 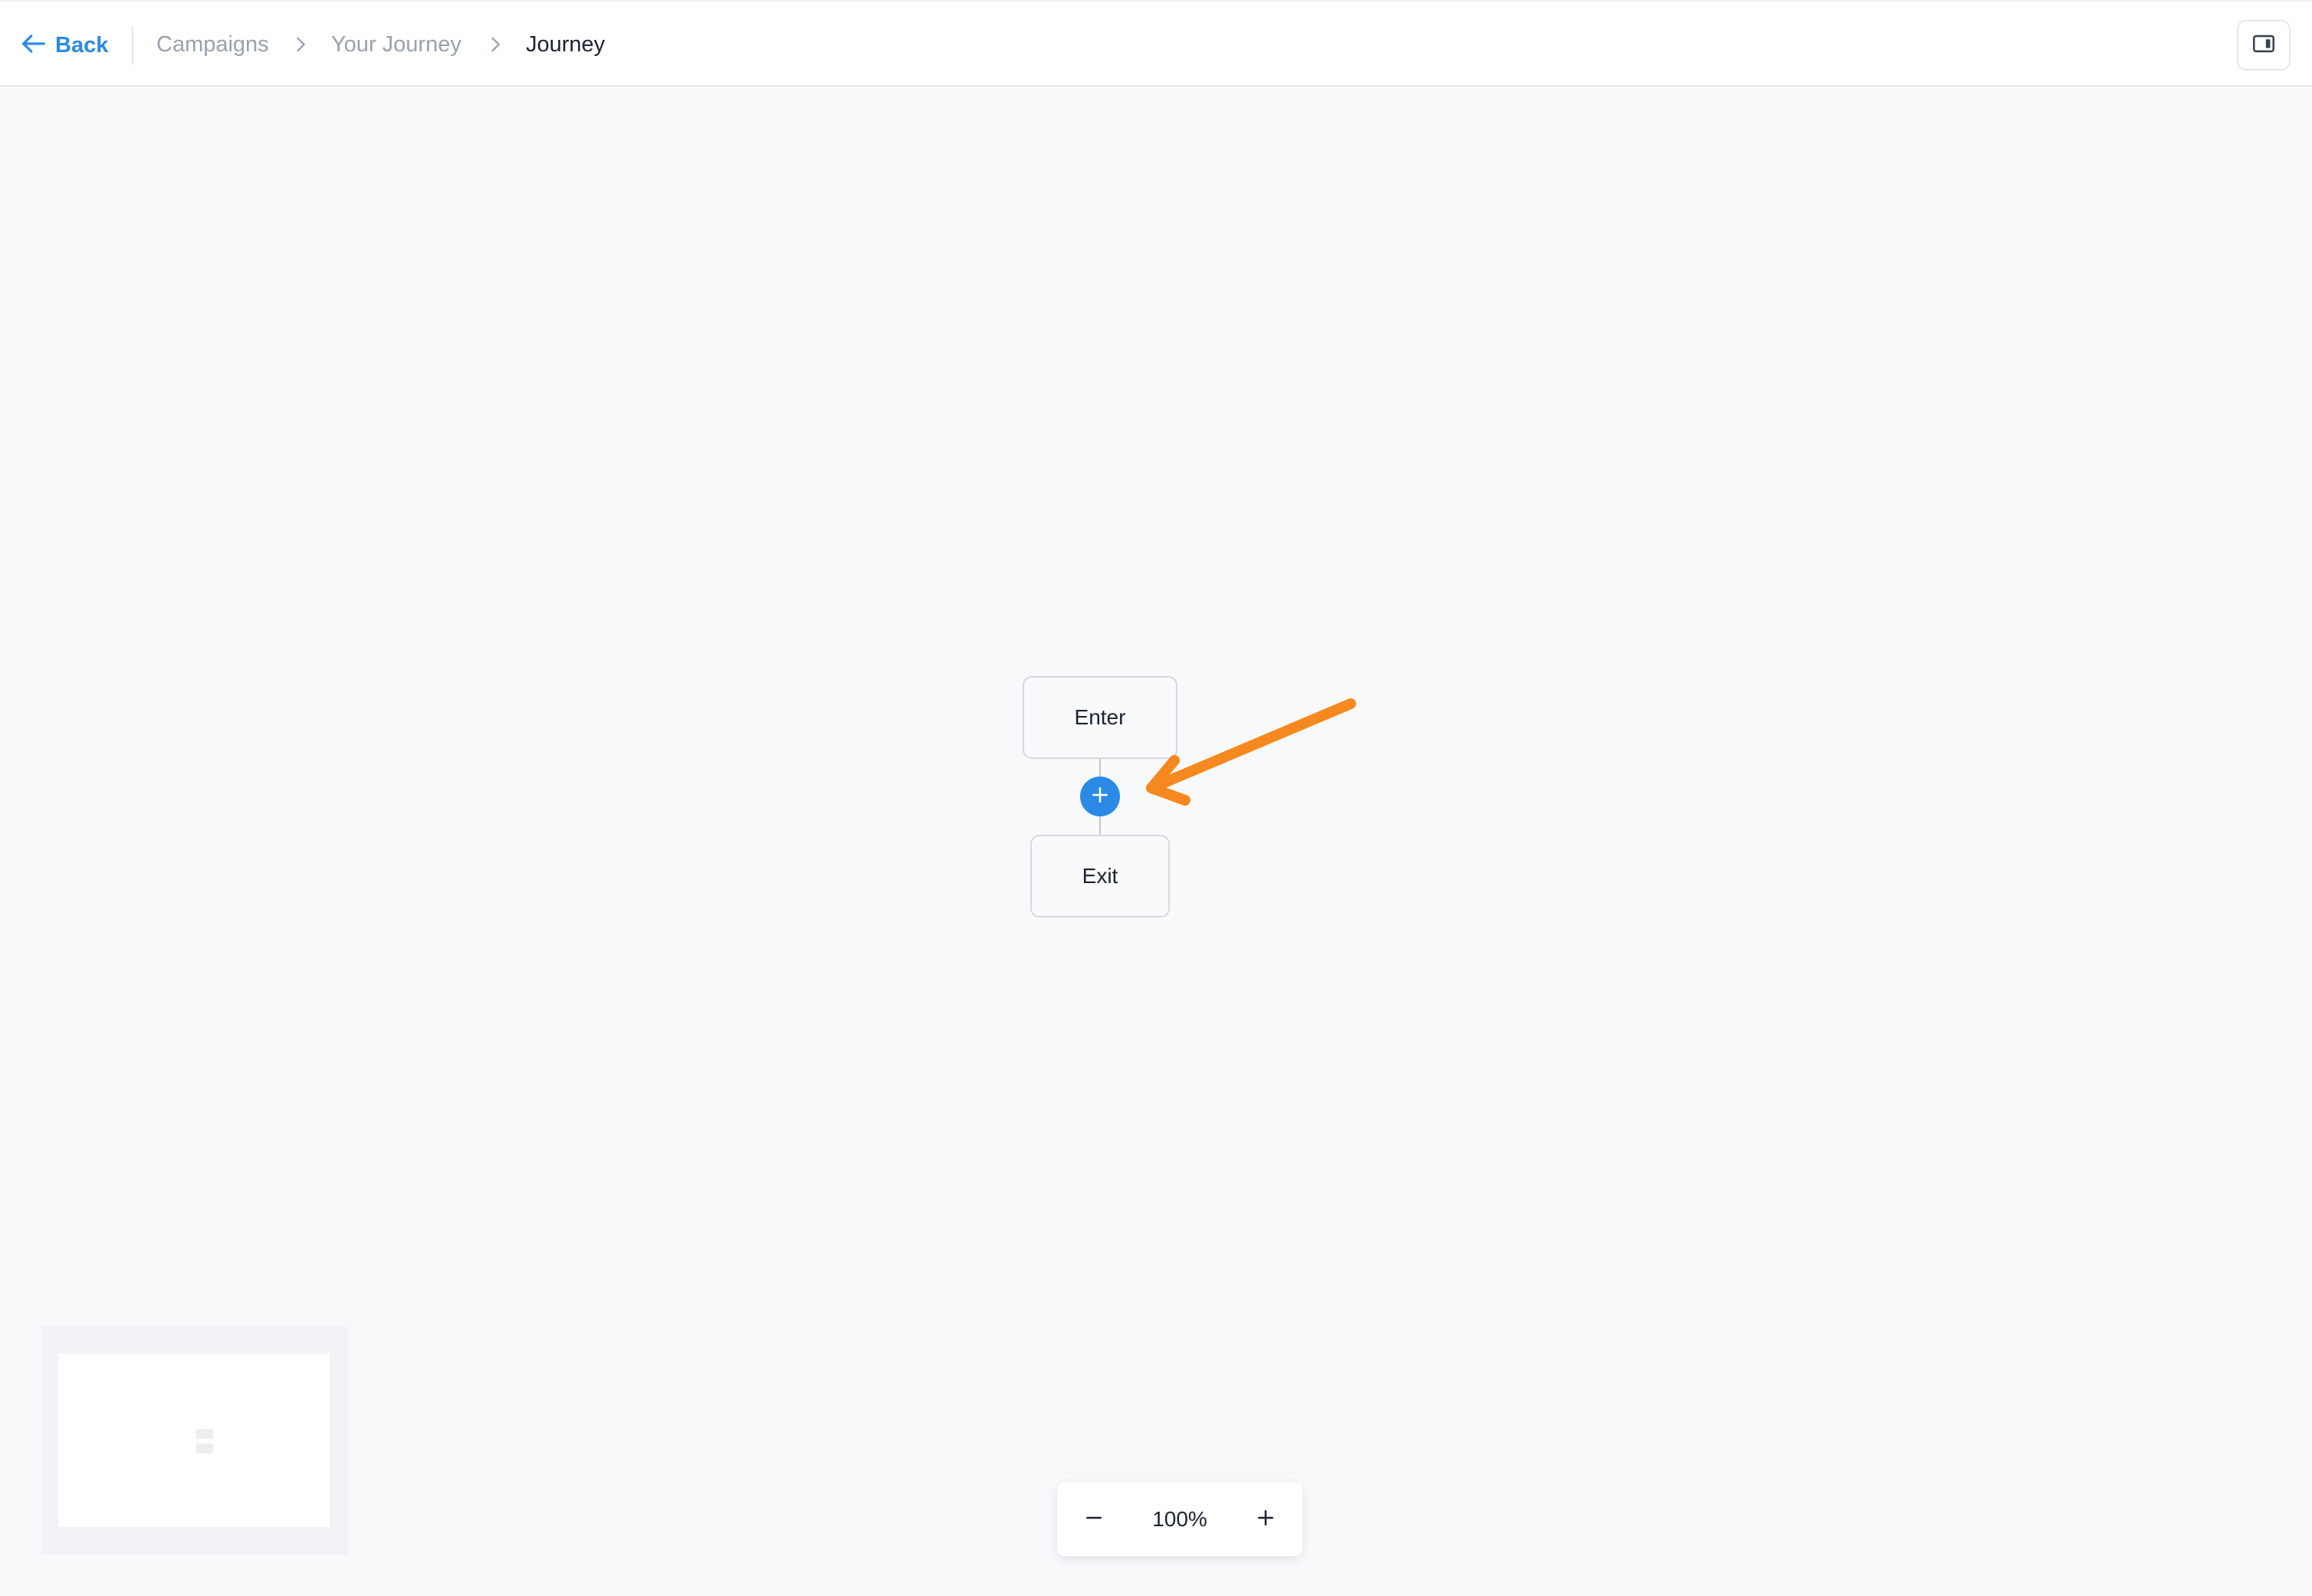 What do you see at coordinates (212, 44) in the screenshot?
I see `breadcrumb-campaigns: Campaigns` at bounding box center [212, 44].